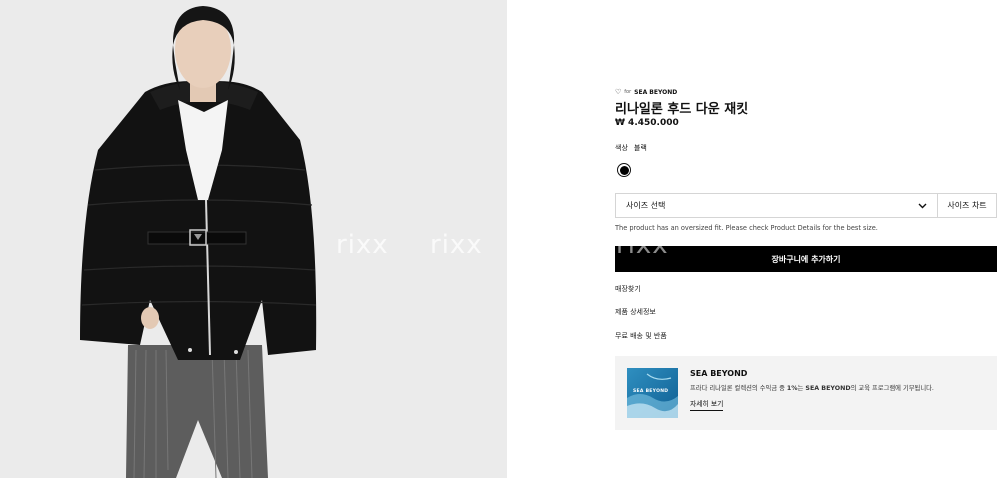  I want to click on brand-for: for, so click(628, 92).